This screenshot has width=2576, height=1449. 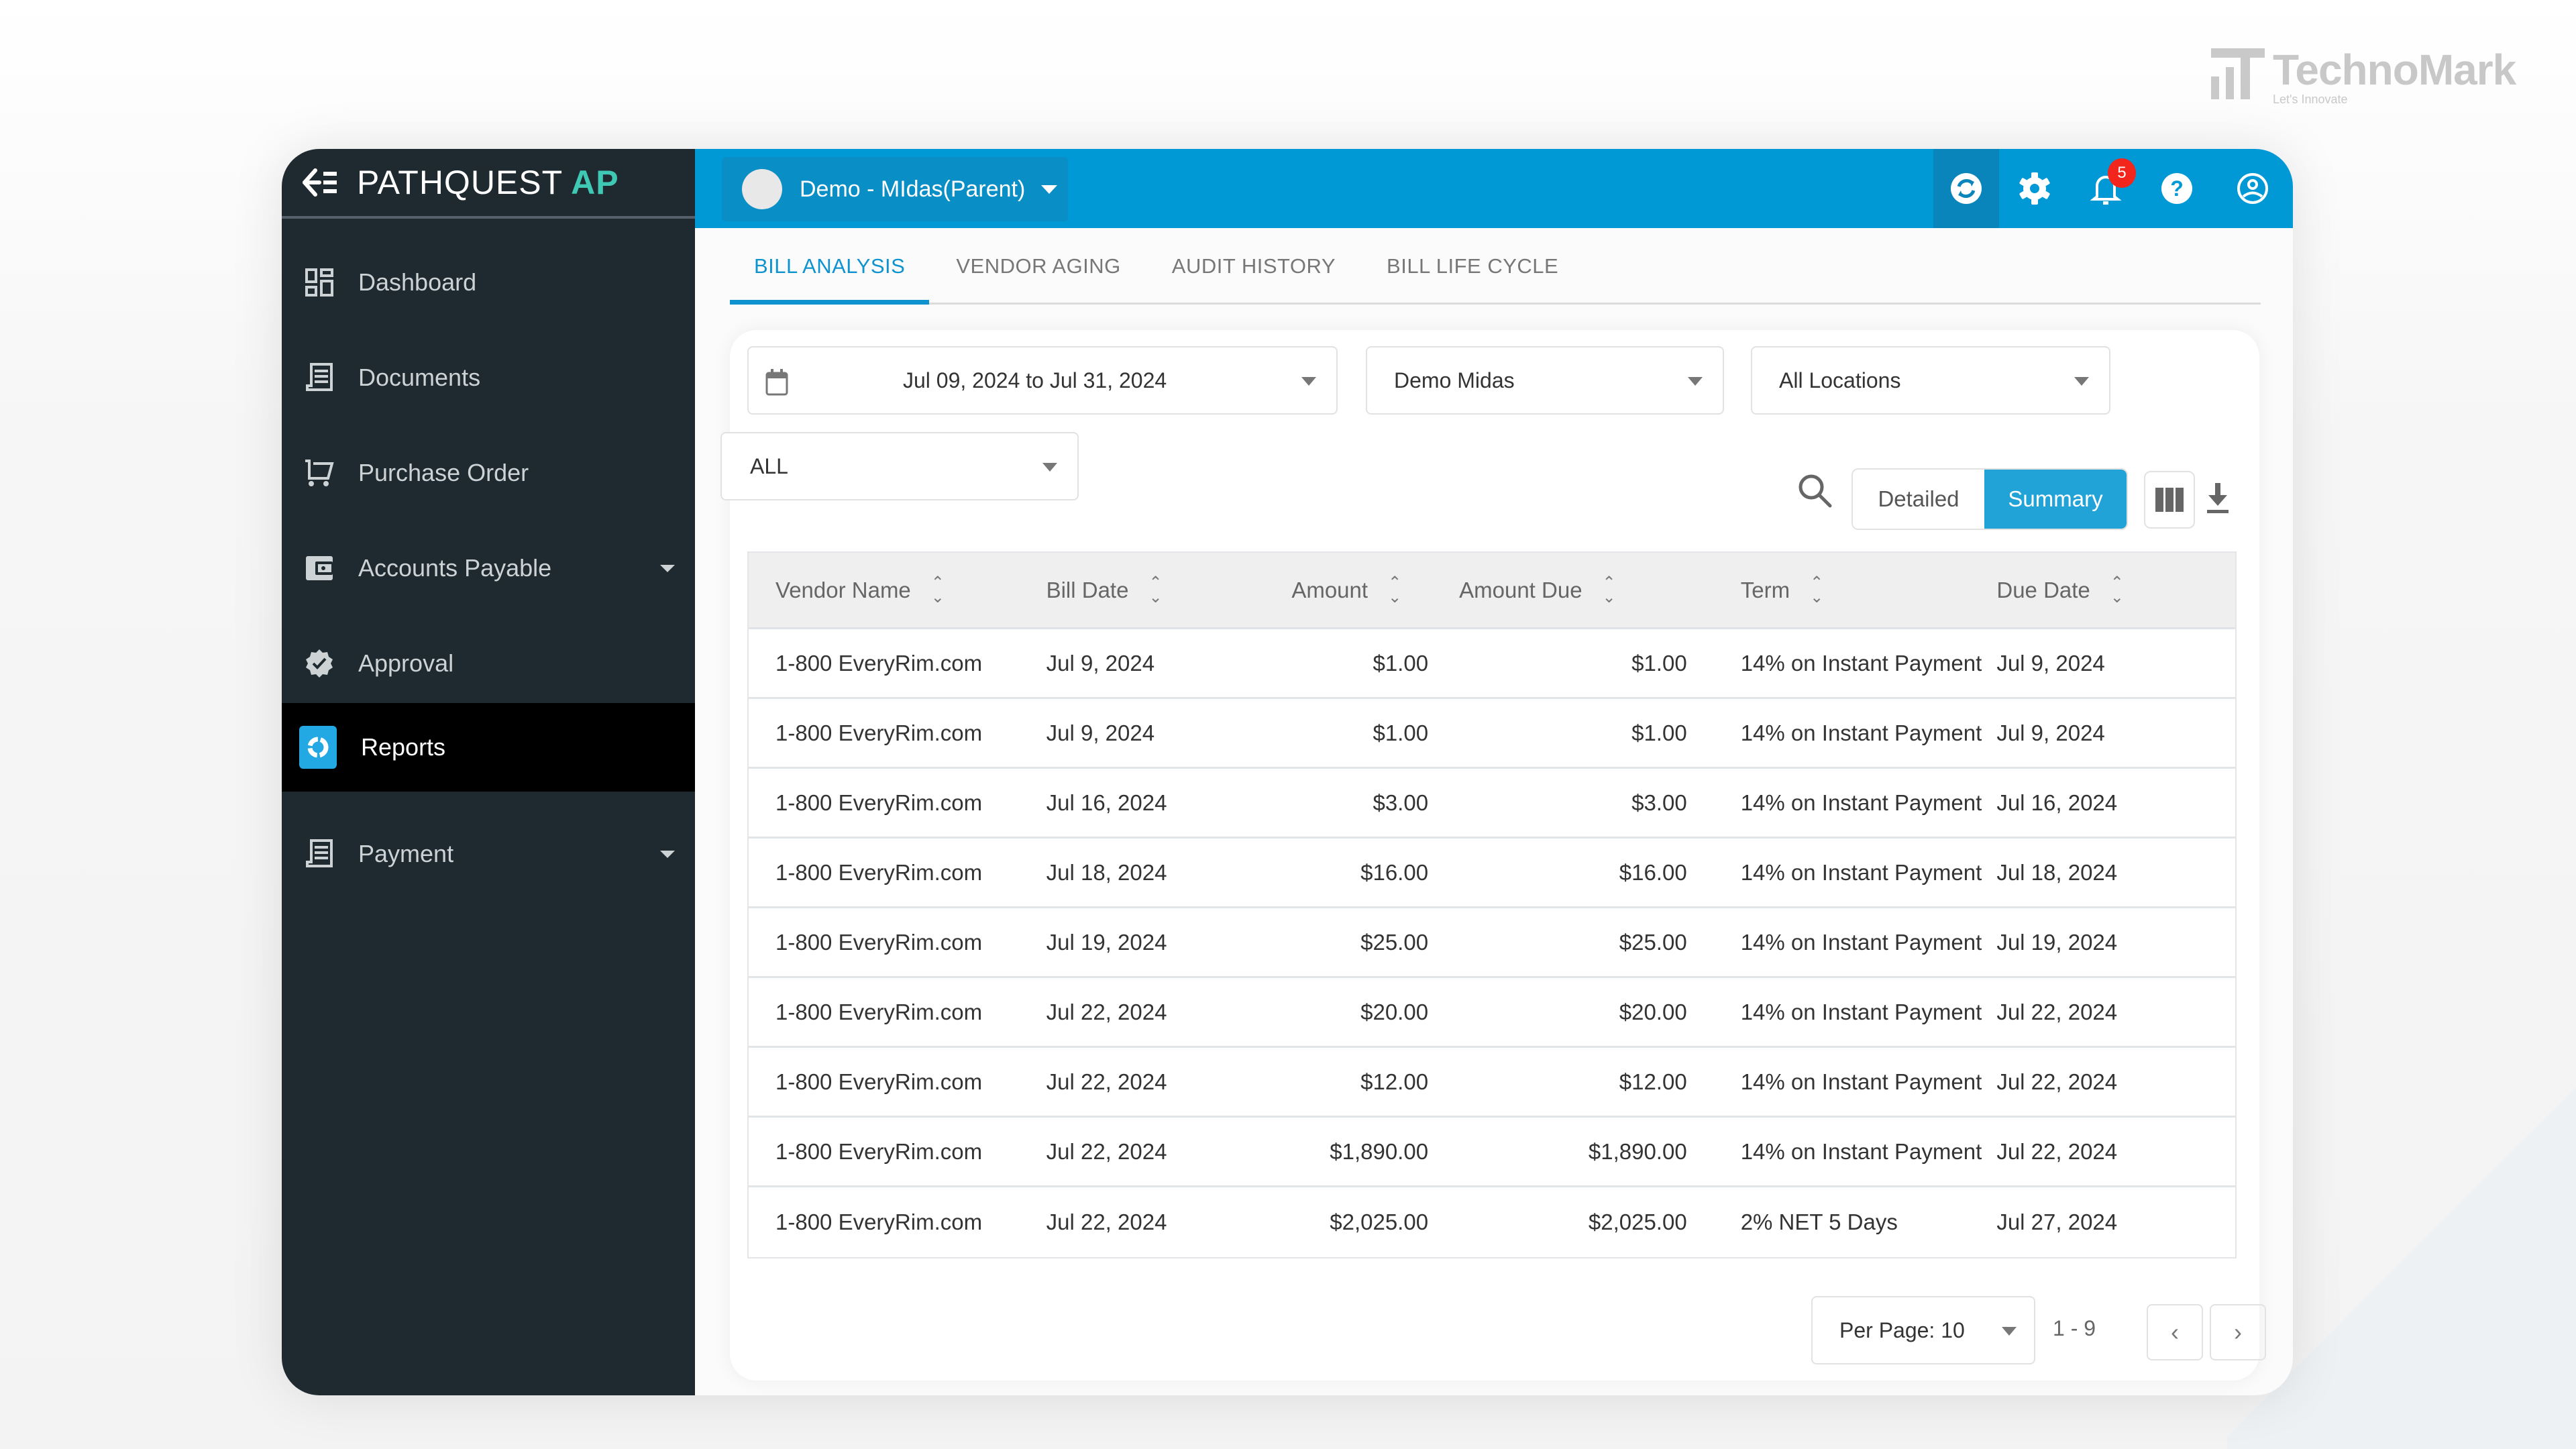 What do you see at coordinates (2310, 99) in the screenshot?
I see `watermark-tagline: Let's Innovate` at bounding box center [2310, 99].